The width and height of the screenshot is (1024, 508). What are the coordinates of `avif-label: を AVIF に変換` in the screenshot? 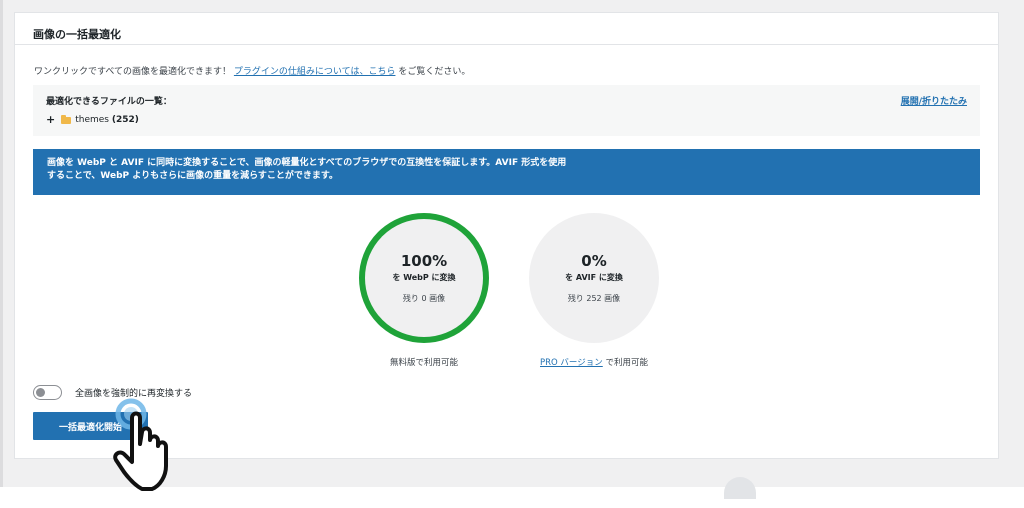 It's located at (594, 277).